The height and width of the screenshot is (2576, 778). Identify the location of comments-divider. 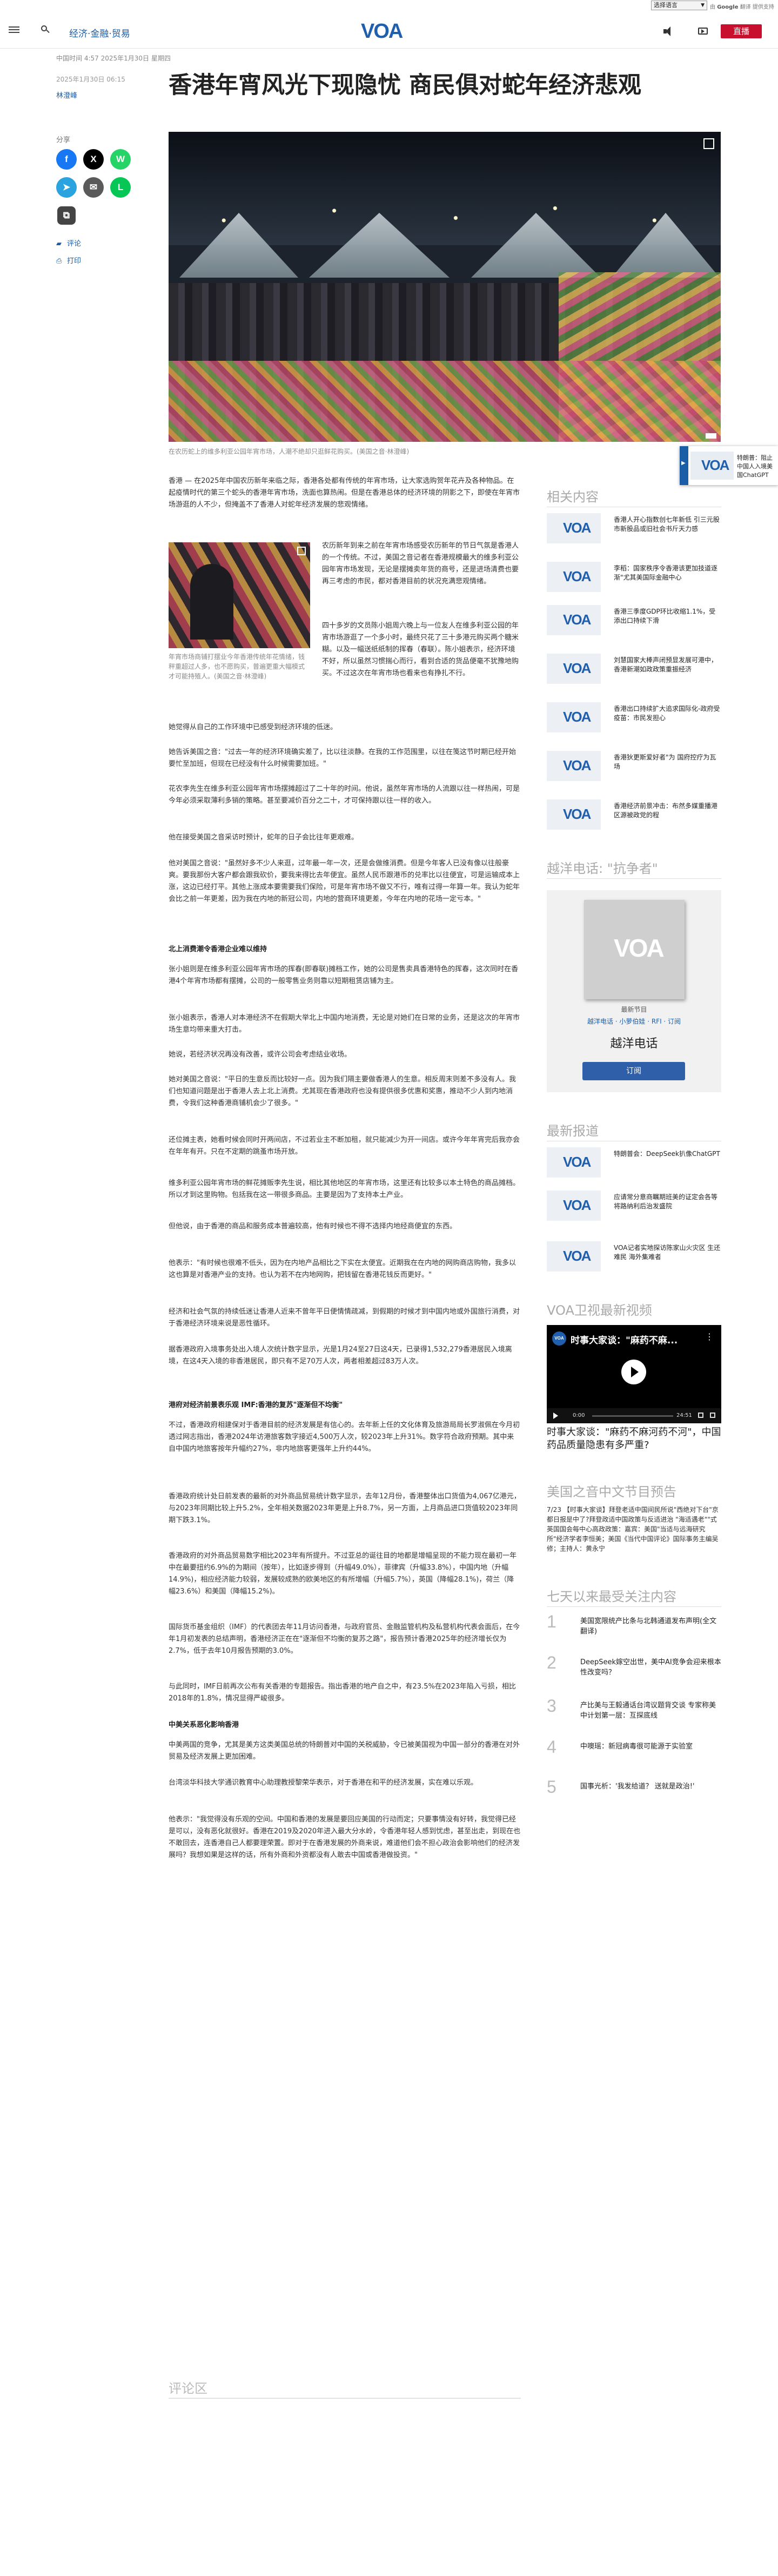
(345, 2398).